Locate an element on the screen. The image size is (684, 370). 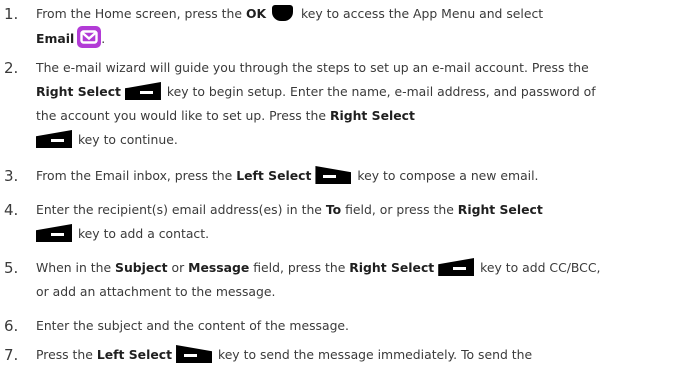
step-text: field, press the is located at coordinates (299, 267).